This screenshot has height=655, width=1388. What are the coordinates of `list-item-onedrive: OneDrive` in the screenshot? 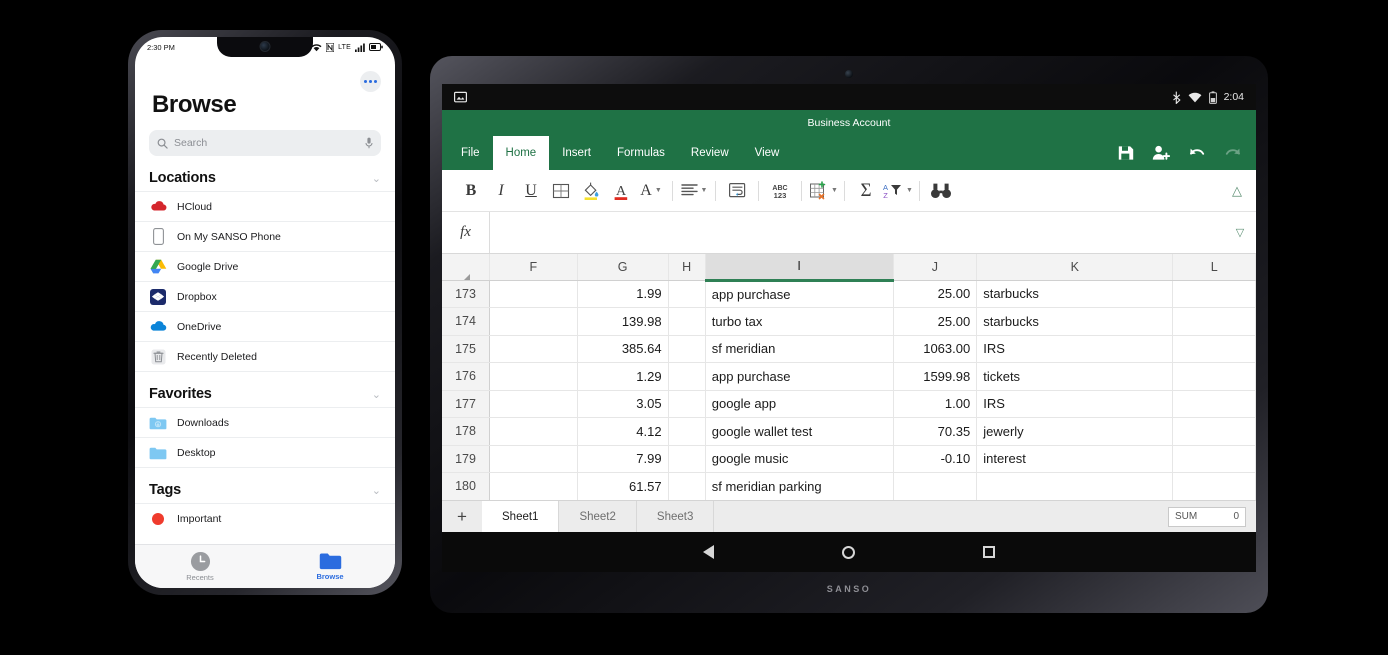 It's located at (265, 326).